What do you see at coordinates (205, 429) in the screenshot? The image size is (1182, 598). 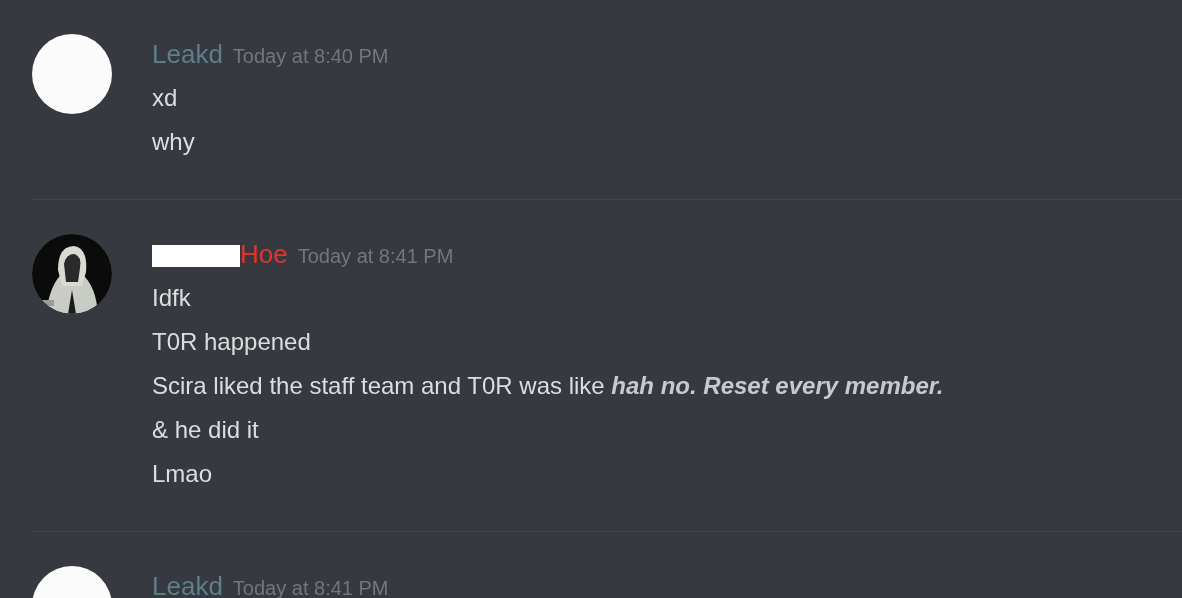 I see `message-text: & he did it` at bounding box center [205, 429].